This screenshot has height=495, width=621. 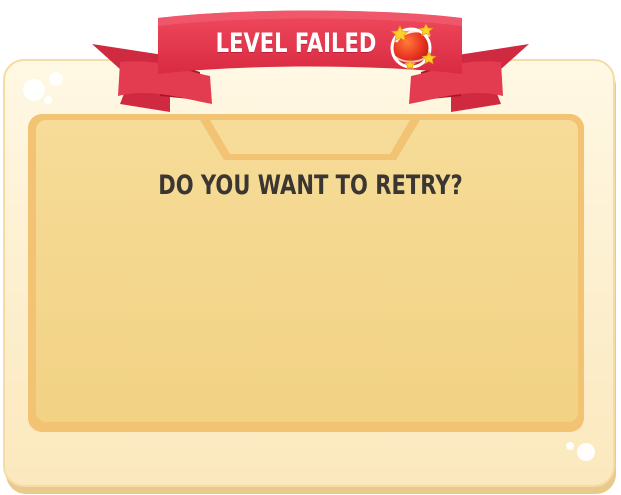 I want to click on retry-prompt: DO YOU WANT TO RETRY?, so click(x=310, y=185).